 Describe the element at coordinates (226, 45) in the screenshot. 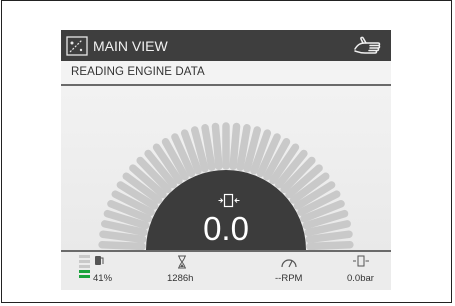

I see `header-bar: MAIN VIEW` at that location.